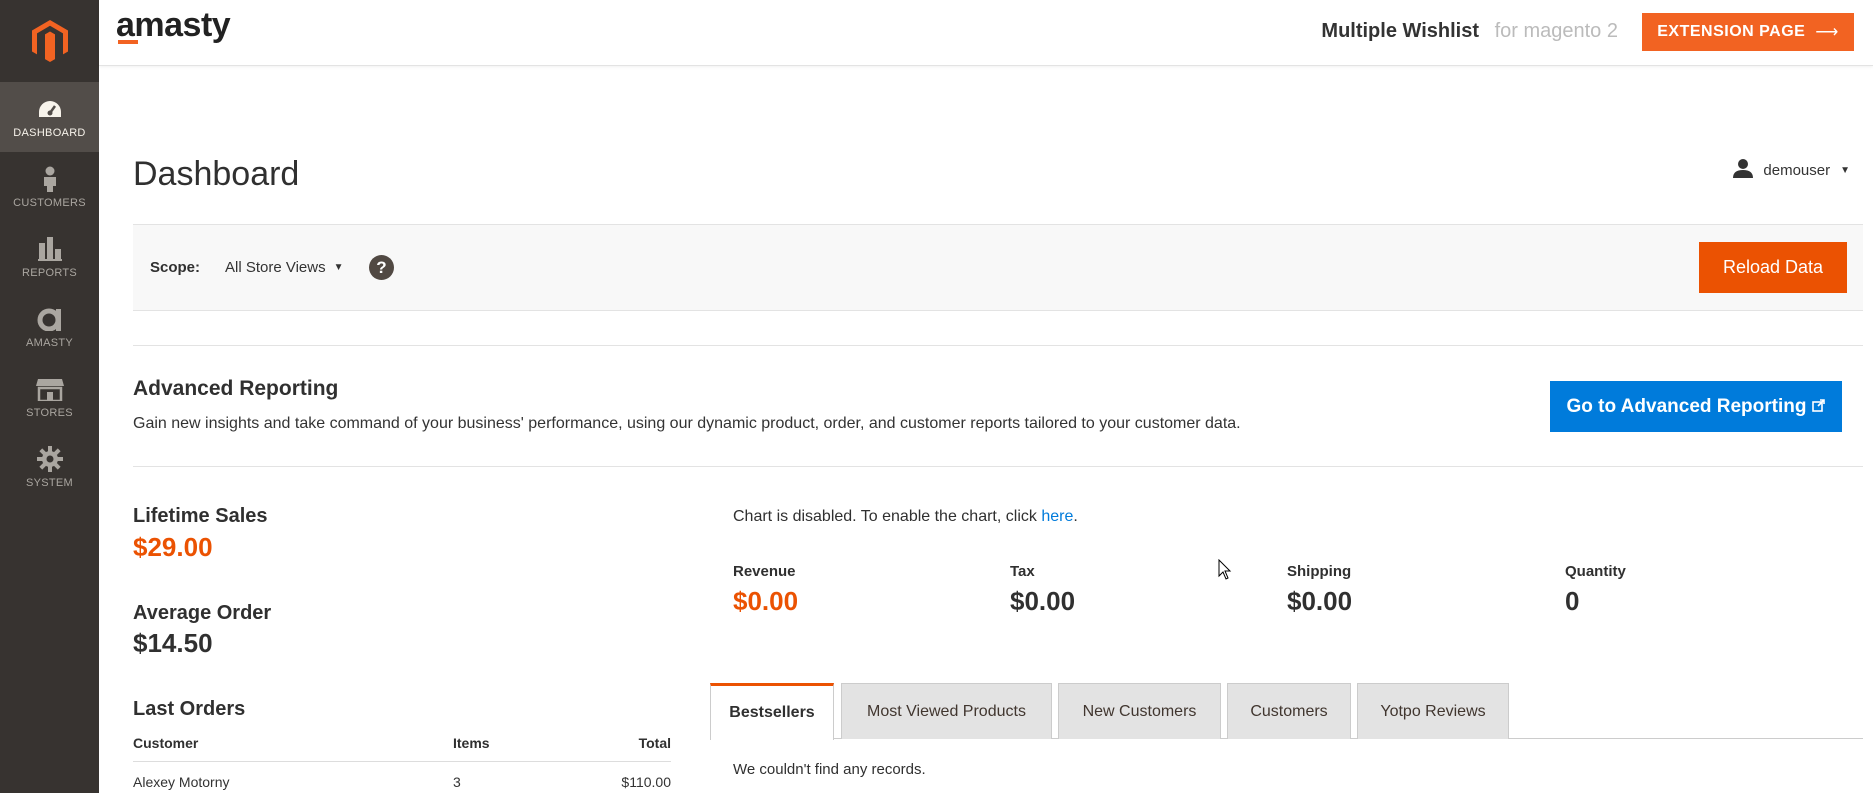  I want to click on magento-logo-icon, so click(49, 41).